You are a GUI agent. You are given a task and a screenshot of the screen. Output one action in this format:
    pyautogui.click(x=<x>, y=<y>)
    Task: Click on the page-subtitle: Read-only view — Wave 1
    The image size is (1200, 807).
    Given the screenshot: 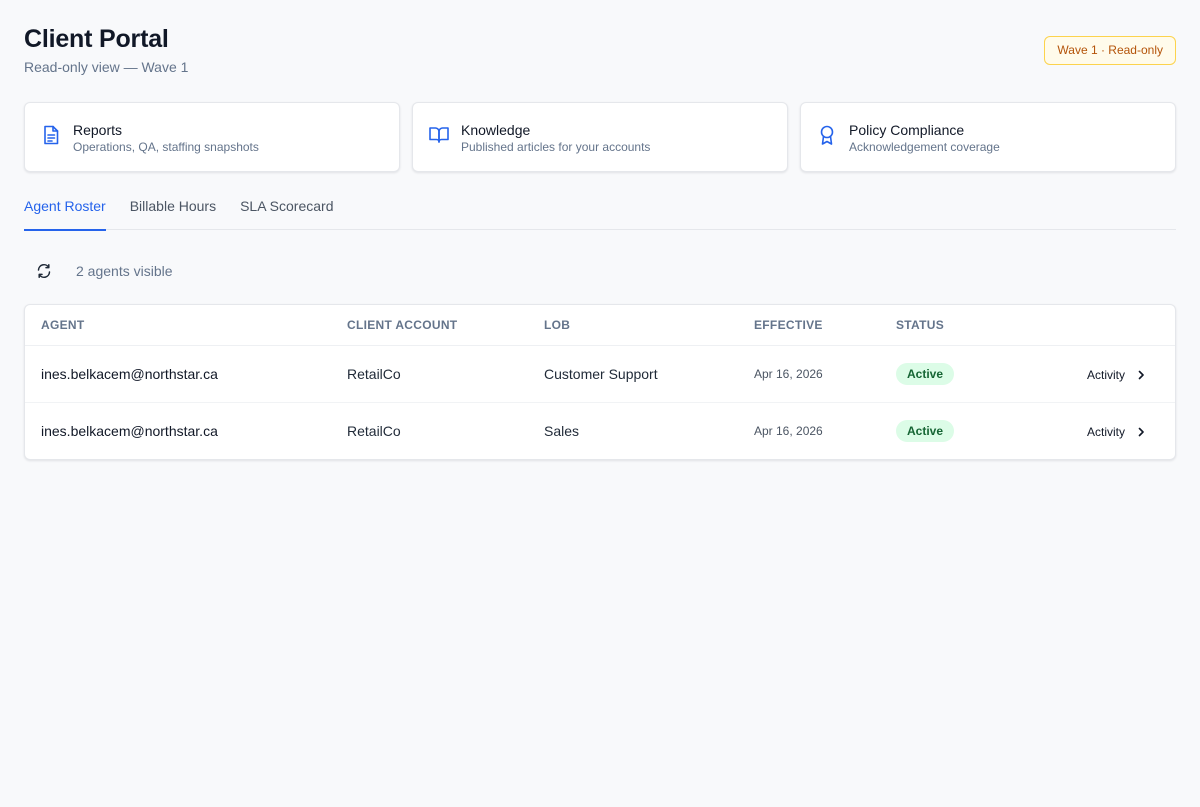 What is the action you would take?
    pyautogui.click(x=106, y=67)
    